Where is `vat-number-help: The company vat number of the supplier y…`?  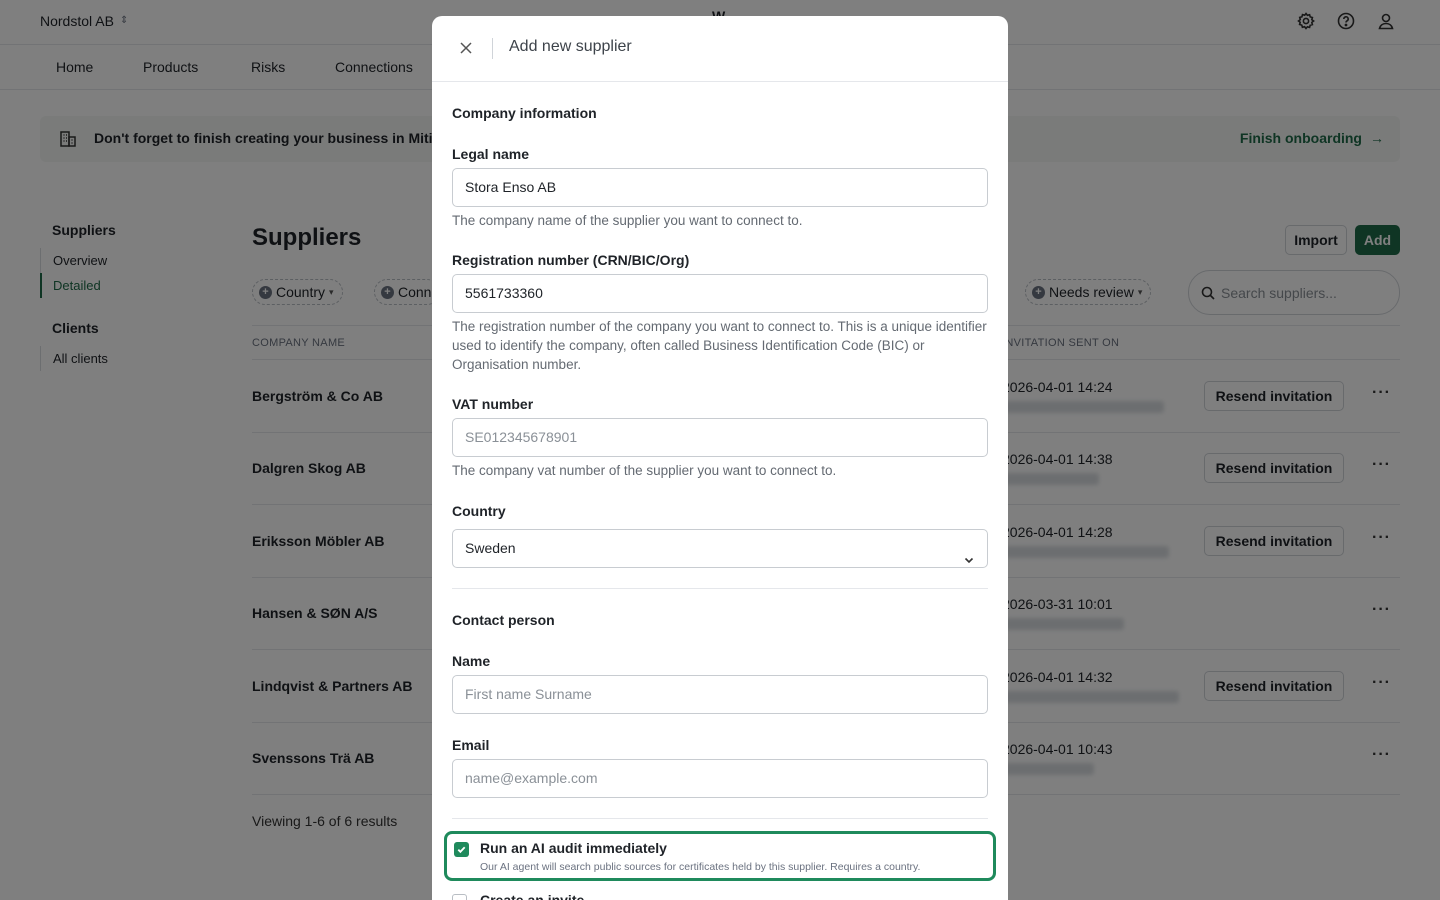 vat-number-help: The company vat number of the supplier y… is located at coordinates (644, 470).